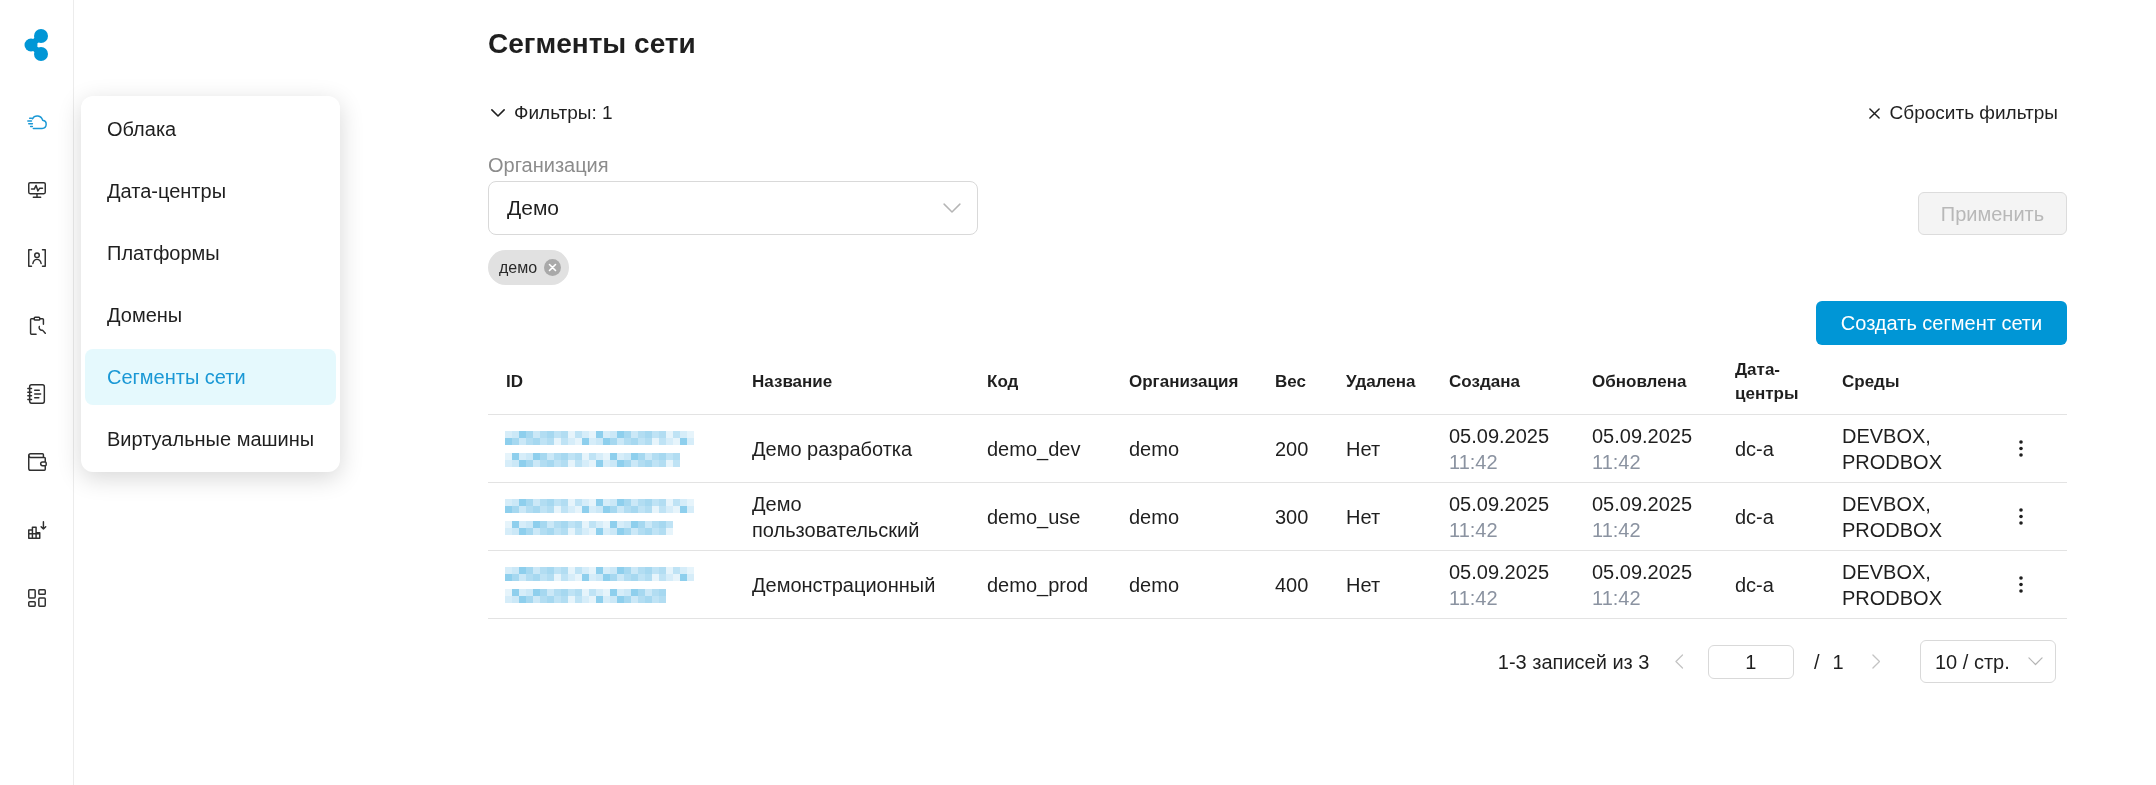 The width and height of the screenshot is (2156, 785). Describe the element at coordinates (1034, 516) in the screenshot. I see `table-cell: demo_use` at that location.